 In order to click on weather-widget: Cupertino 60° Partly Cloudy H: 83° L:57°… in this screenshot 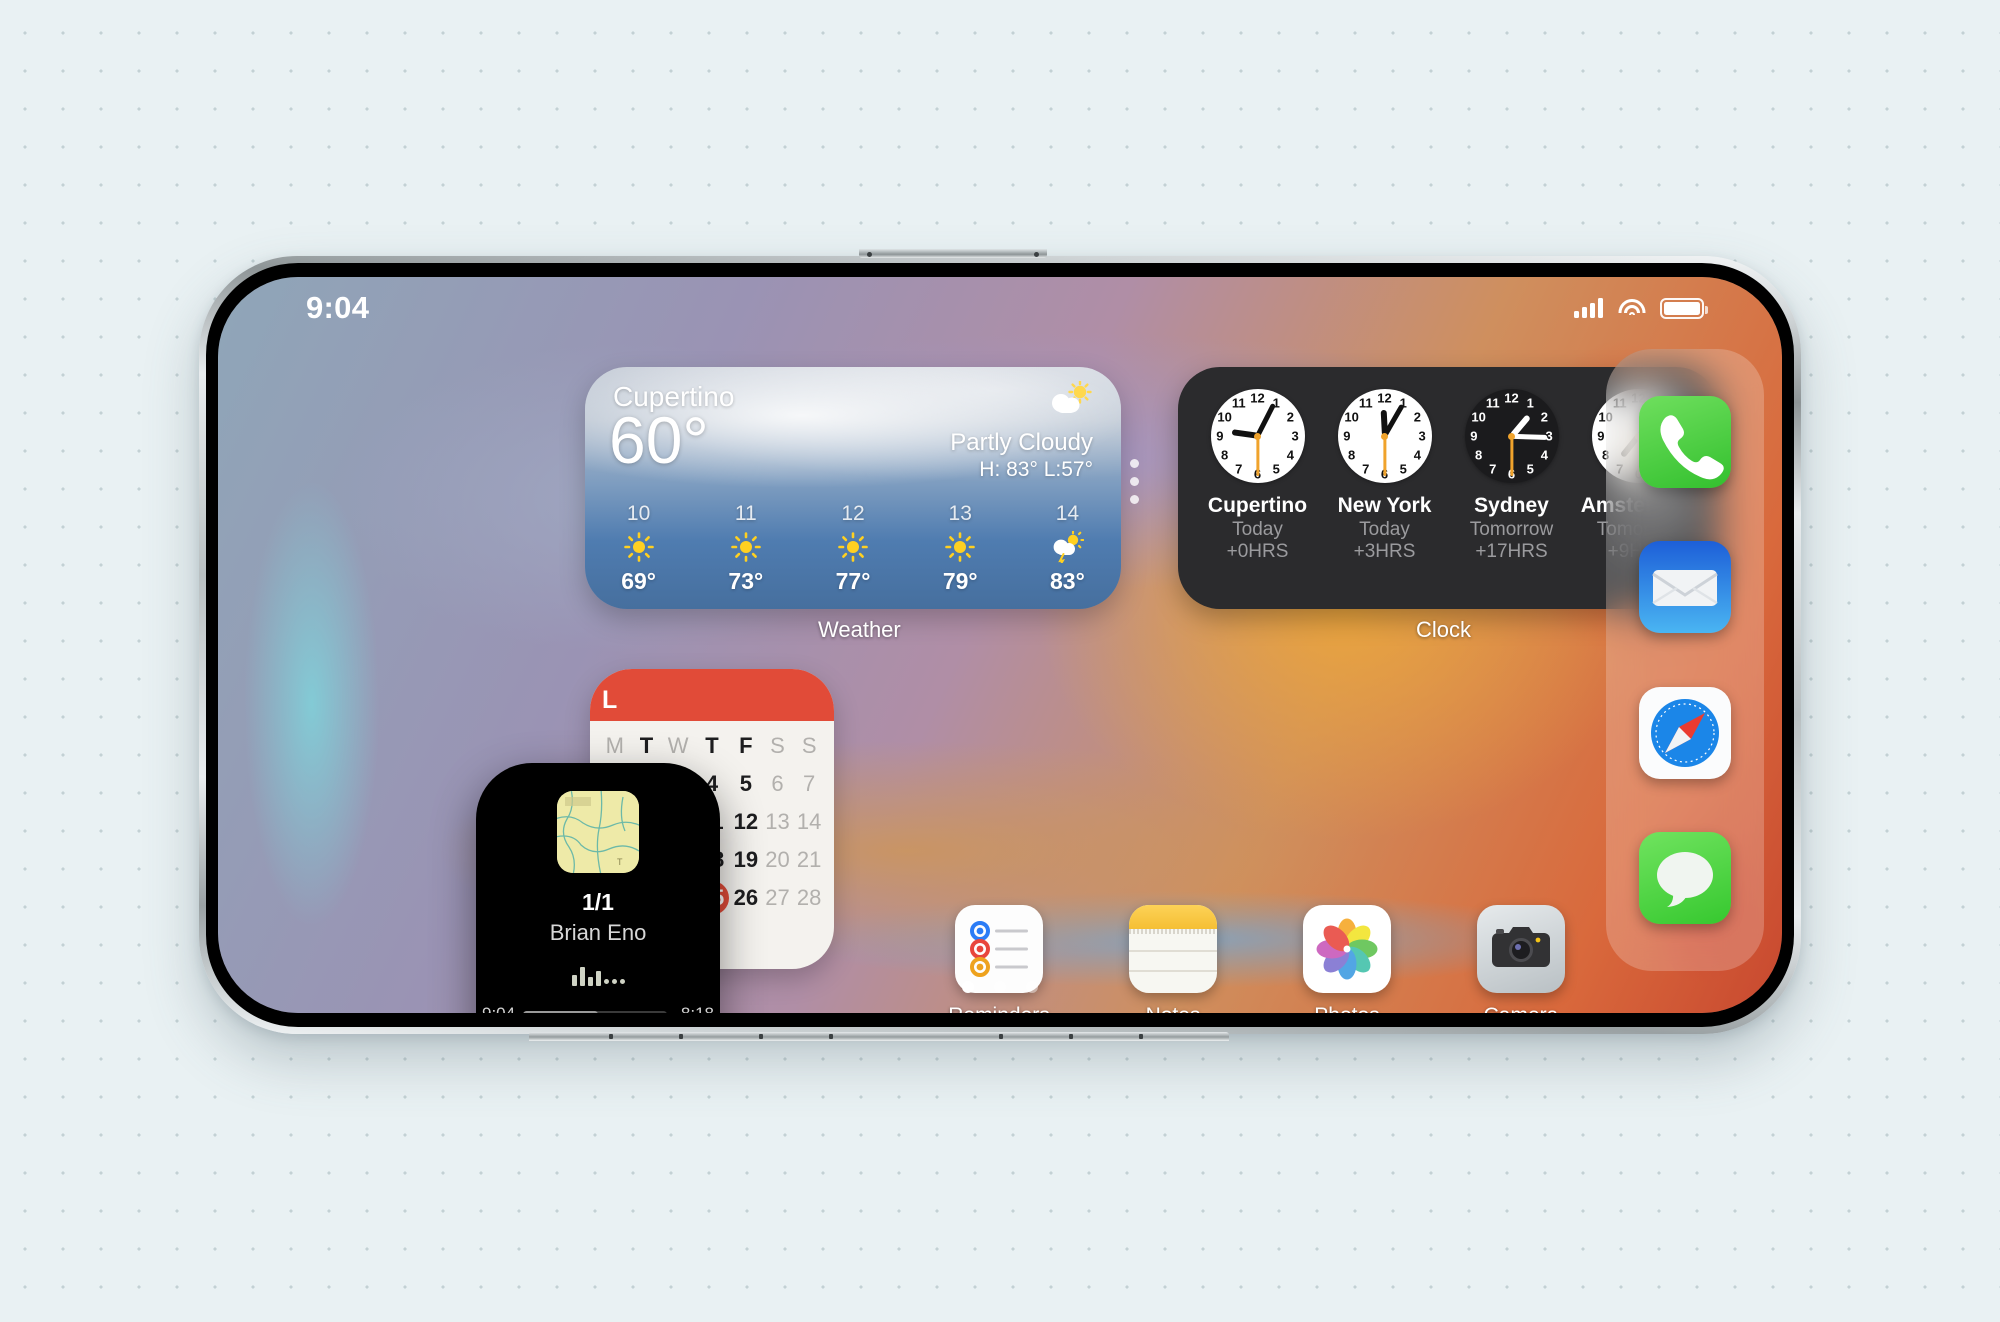, I will do `click(853, 488)`.